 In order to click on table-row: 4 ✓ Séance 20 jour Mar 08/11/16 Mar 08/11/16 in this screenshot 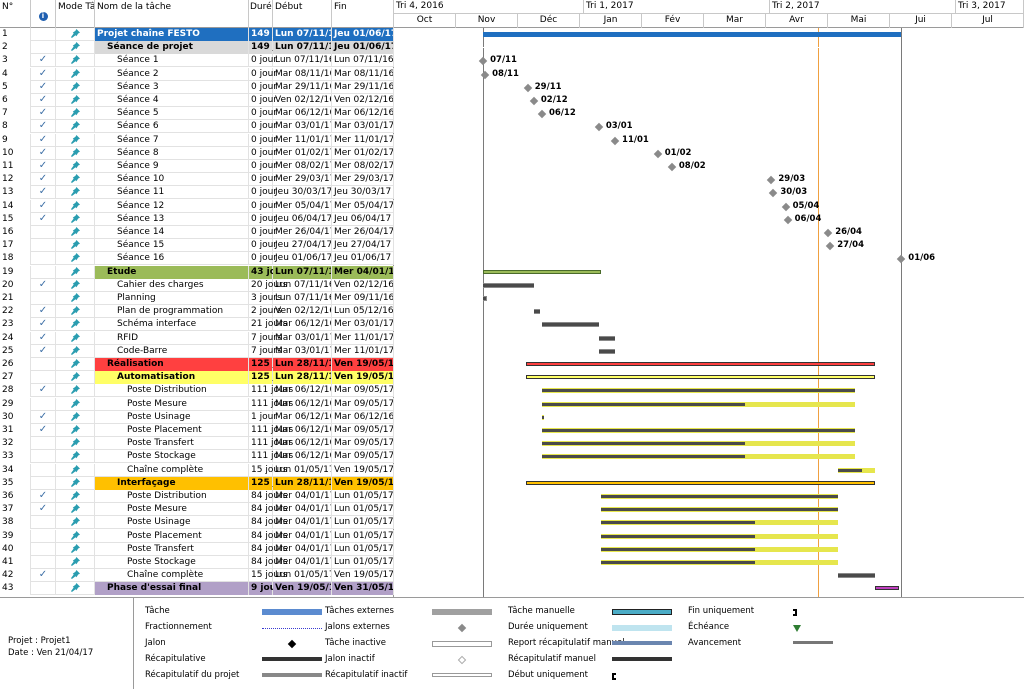, I will do `click(197, 74)`.